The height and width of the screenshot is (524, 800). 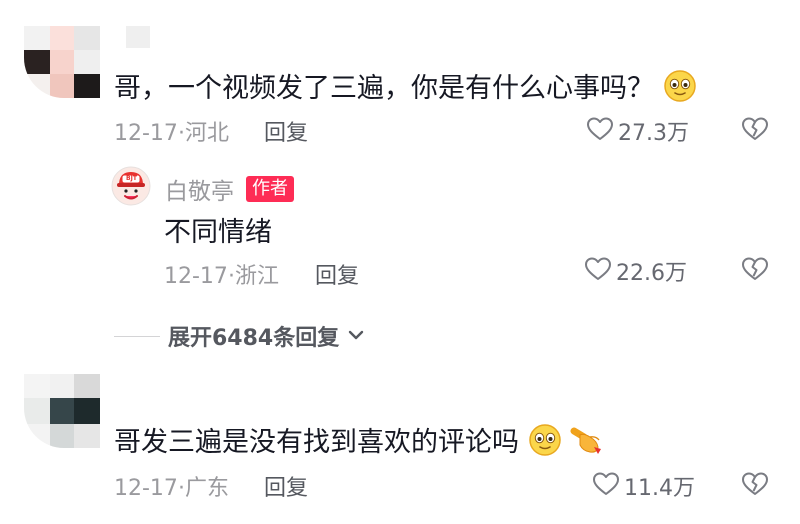 I want to click on comment-text-body: 哥，一个视频发了三遍，你是有什么心事吗？, so click(x=384, y=88).